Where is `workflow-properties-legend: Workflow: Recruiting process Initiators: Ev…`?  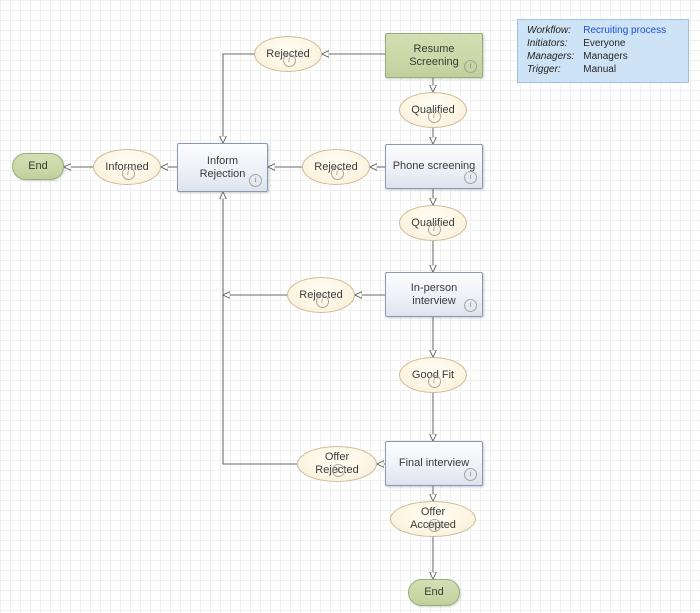 workflow-properties-legend: Workflow: Recruiting process Initiators: Ev… is located at coordinates (603, 51).